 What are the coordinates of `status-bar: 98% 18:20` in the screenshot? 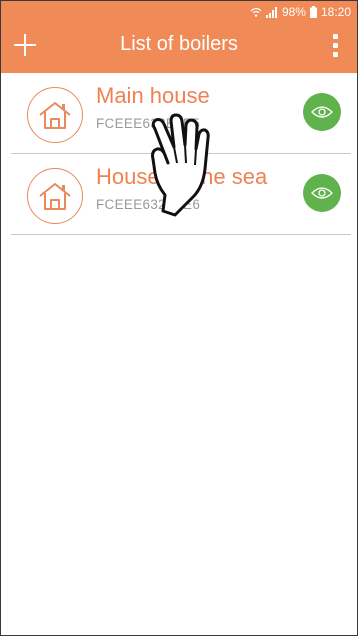 It's located at (179, 12).